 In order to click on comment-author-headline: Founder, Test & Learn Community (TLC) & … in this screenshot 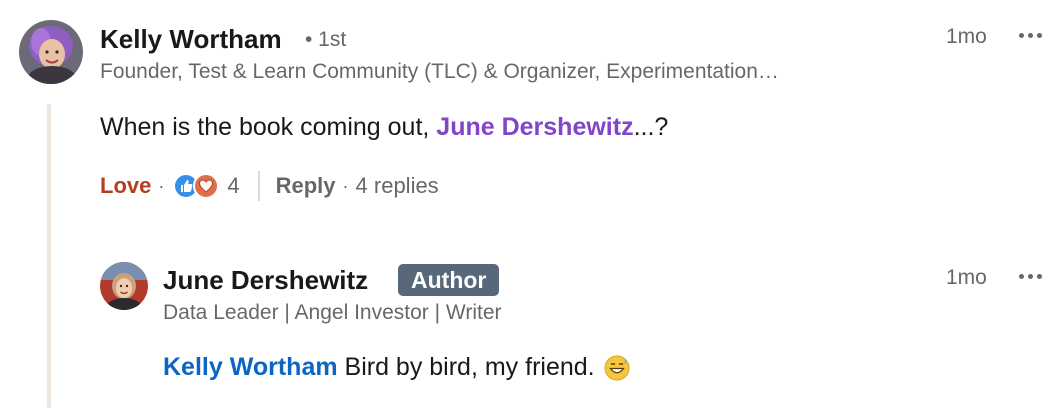, I will do `click(439, 71)`.